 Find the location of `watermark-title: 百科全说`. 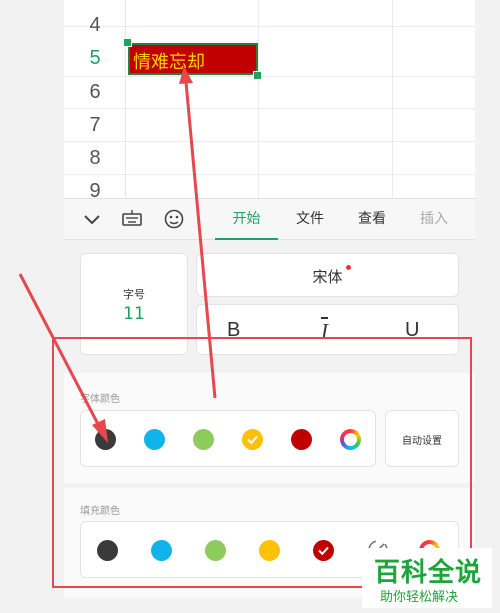

watermark-title: 百科全说 is located at coordinates (428, 573).